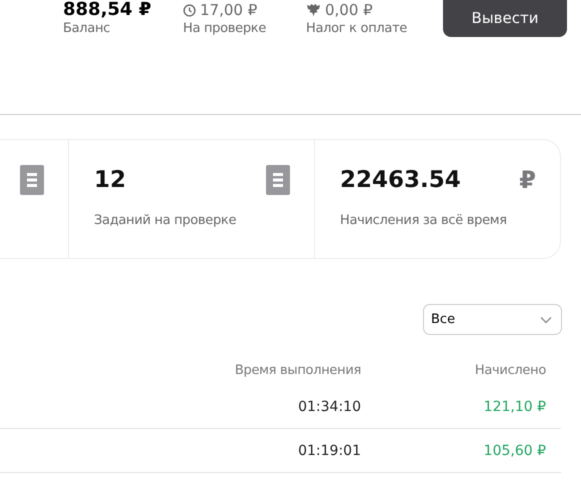 This screenshot has width=581, height=486. I want to click on filter-dropdown: Все, so click(492, 319).